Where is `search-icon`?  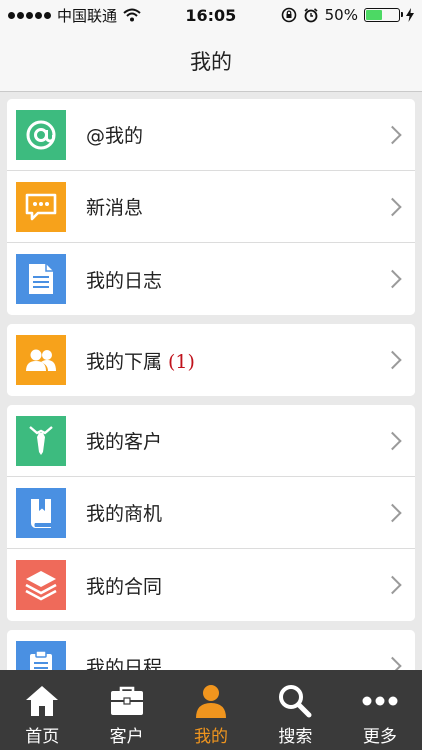
search-icon is located at coordinates (295, 701).